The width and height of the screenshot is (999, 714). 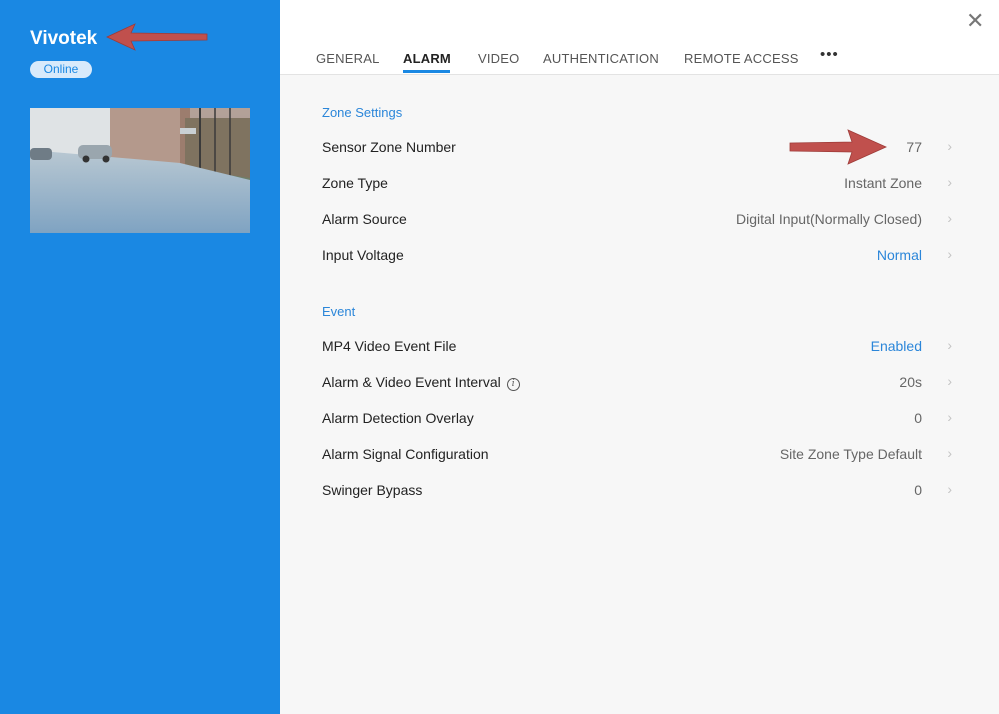 I want to click on tab-video: VIDEO, so click(x=498, y=58).